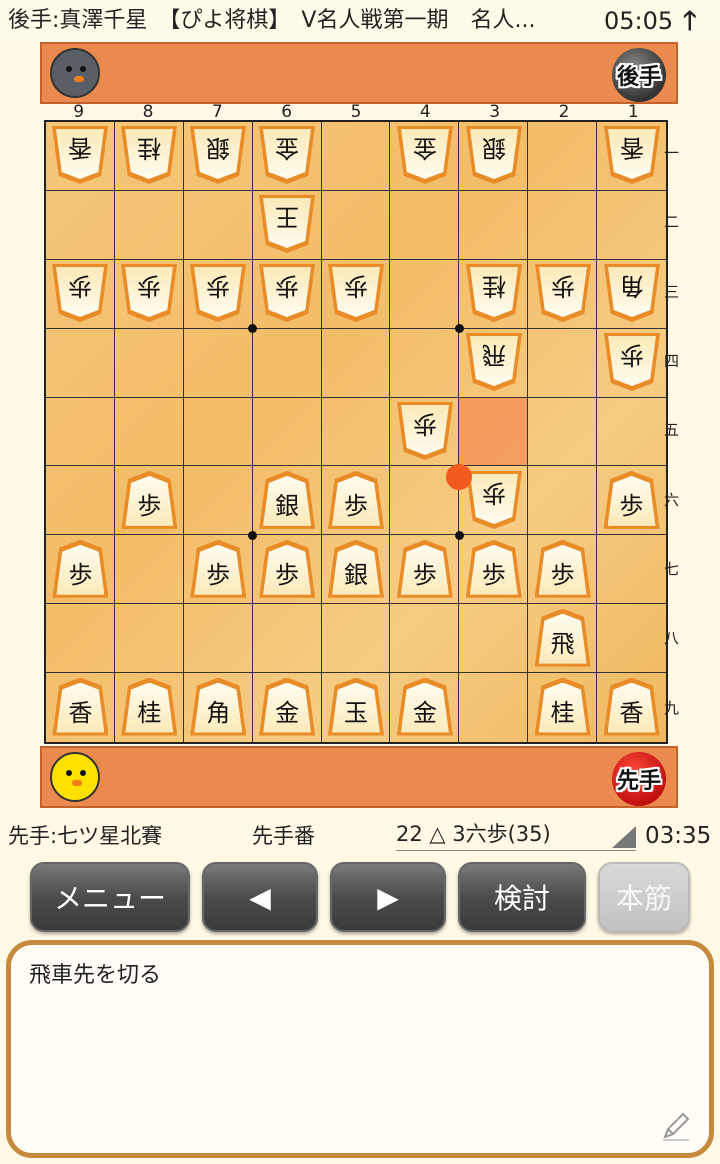 This screenshot has width=720, height=1164. Describe the element at coordinates (287, 112) in the screenshot. I see `file-label: 6` at that location.